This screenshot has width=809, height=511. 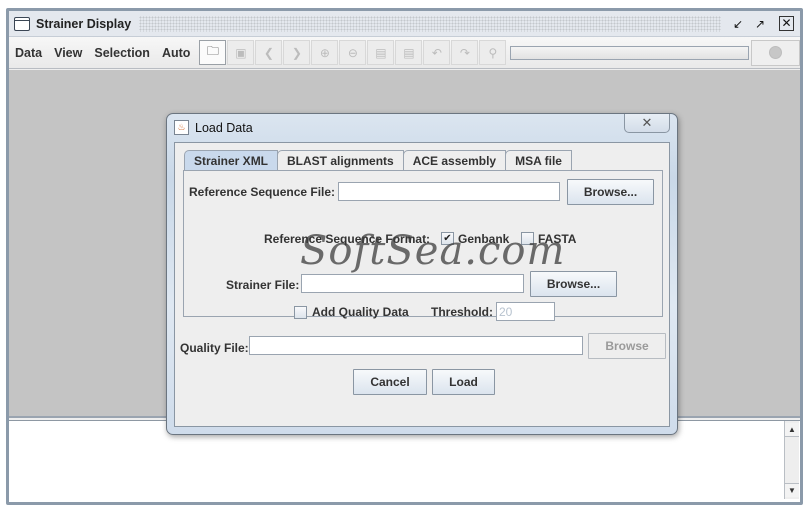 What do you see at coordinates (69, 53) in the screenshot?
I see `menu-view: View` at bounding box center [69, 53].